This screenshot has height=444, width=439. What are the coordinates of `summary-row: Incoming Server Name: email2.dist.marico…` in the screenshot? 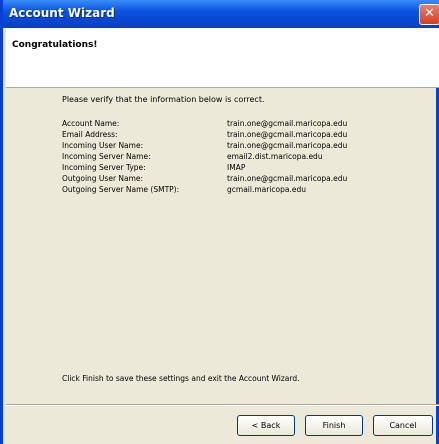 It's located at (204, 157).